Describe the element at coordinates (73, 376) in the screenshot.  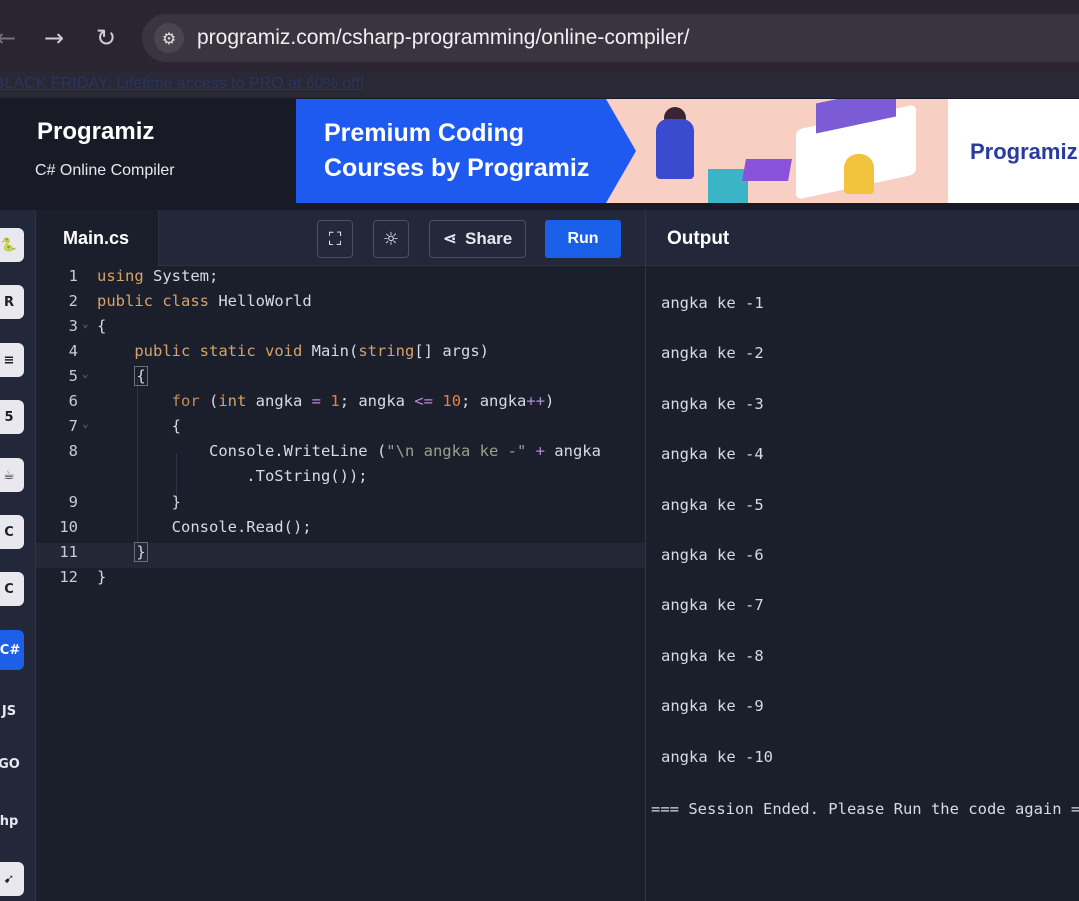
I see `line-number: 5` at that location.